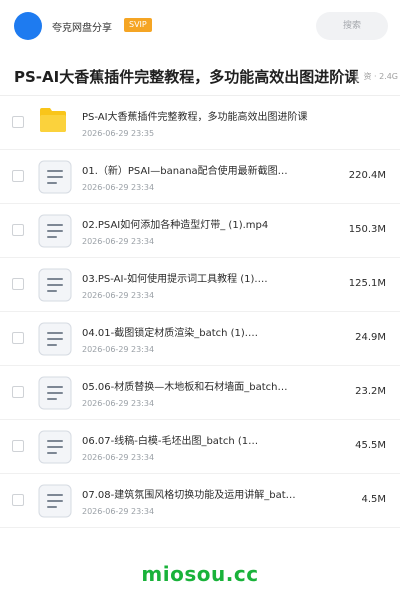  What do you see at coordinates (367, 283) in the screenshot?
I see `file-size: 125.1M` at bounding box center [367, 283].